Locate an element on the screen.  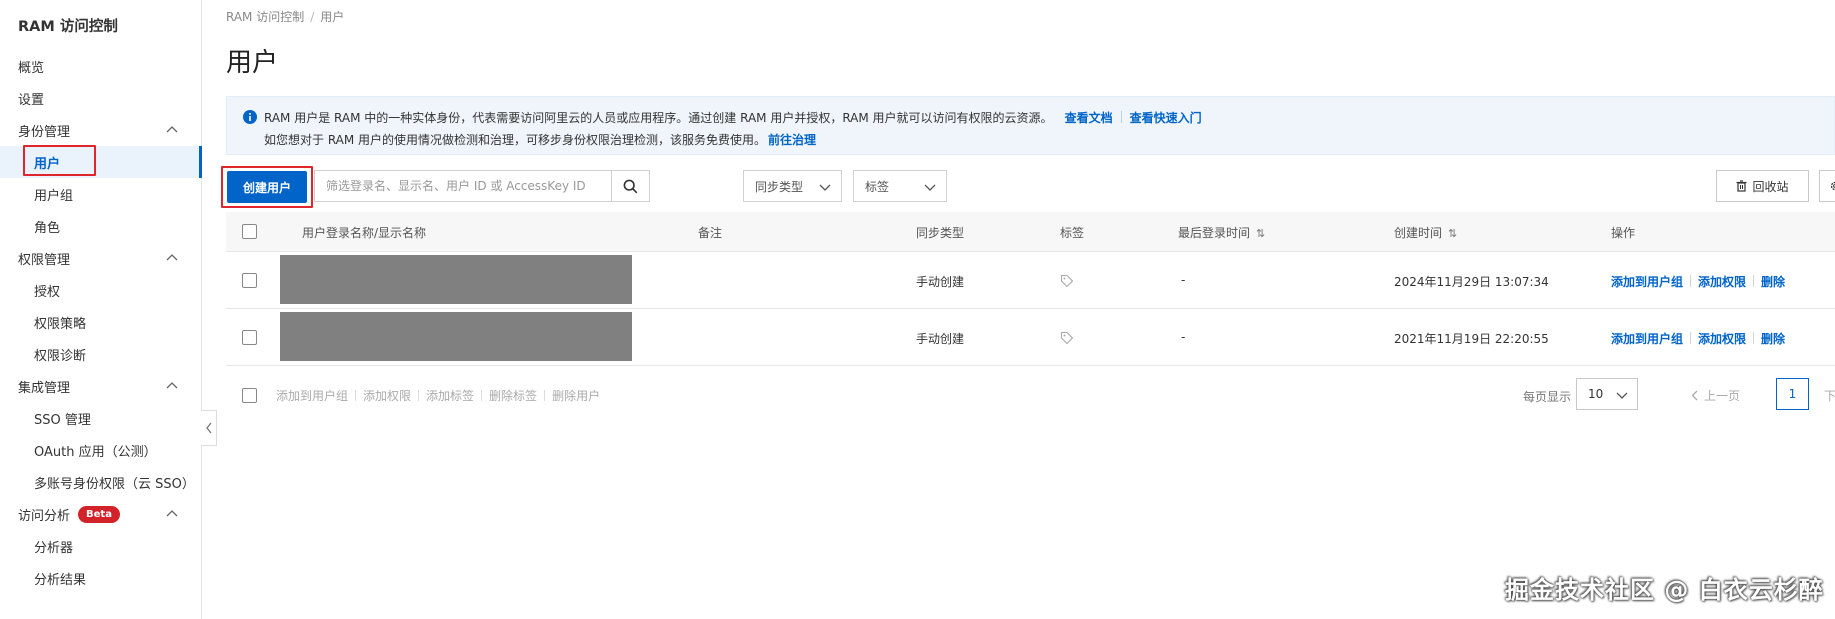
sidebar-item-cloud-sso: 多账号身份权限（云 SSO） is located at coordinates (101, 482).